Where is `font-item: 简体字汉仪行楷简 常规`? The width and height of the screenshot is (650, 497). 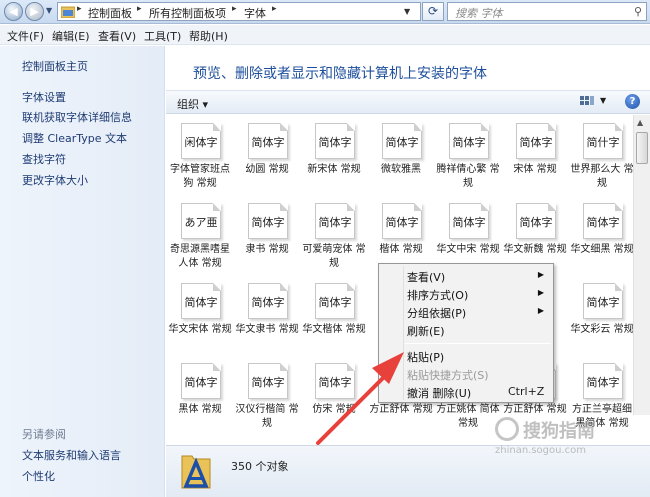 font-item: 简体字汉仪行楷简 常规 is located at coordinates (267, 395).